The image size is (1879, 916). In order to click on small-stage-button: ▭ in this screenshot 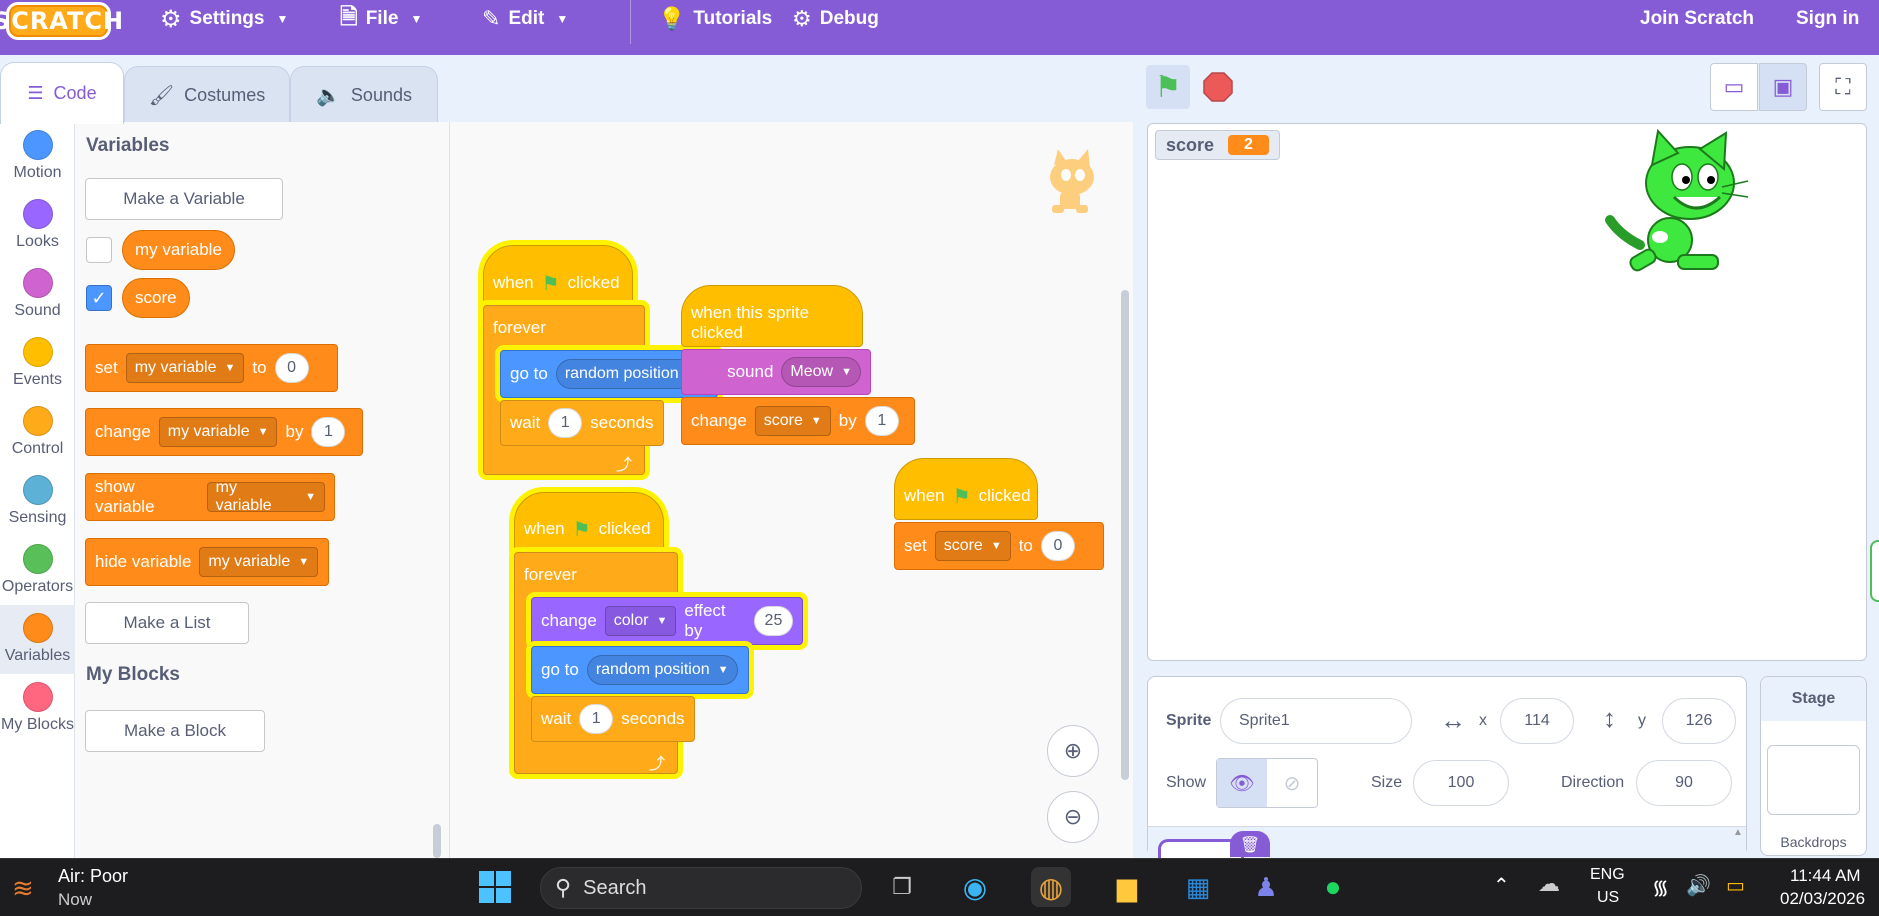, I will do `click(1734, 87)`.